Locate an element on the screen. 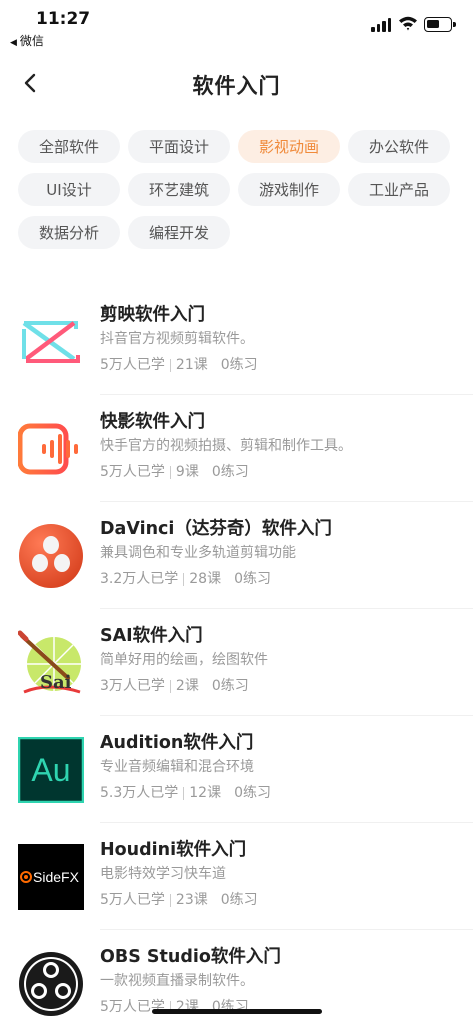  course-title: Houdini软件入门 is located at coordinates (173, 850).